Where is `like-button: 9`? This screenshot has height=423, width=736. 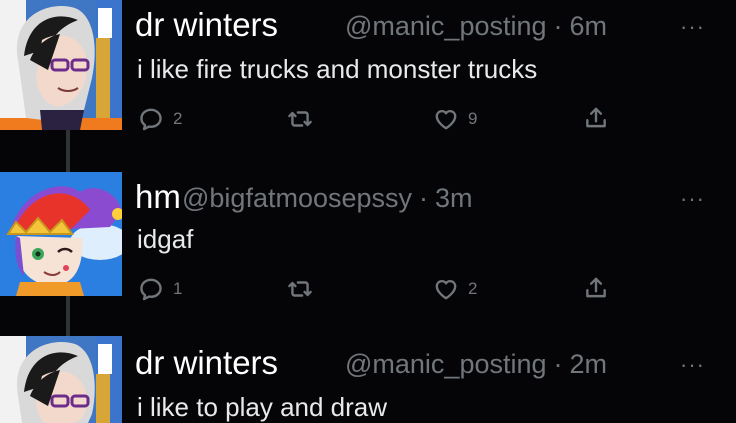
like-button: 9 is located at coordinates (455, 119).